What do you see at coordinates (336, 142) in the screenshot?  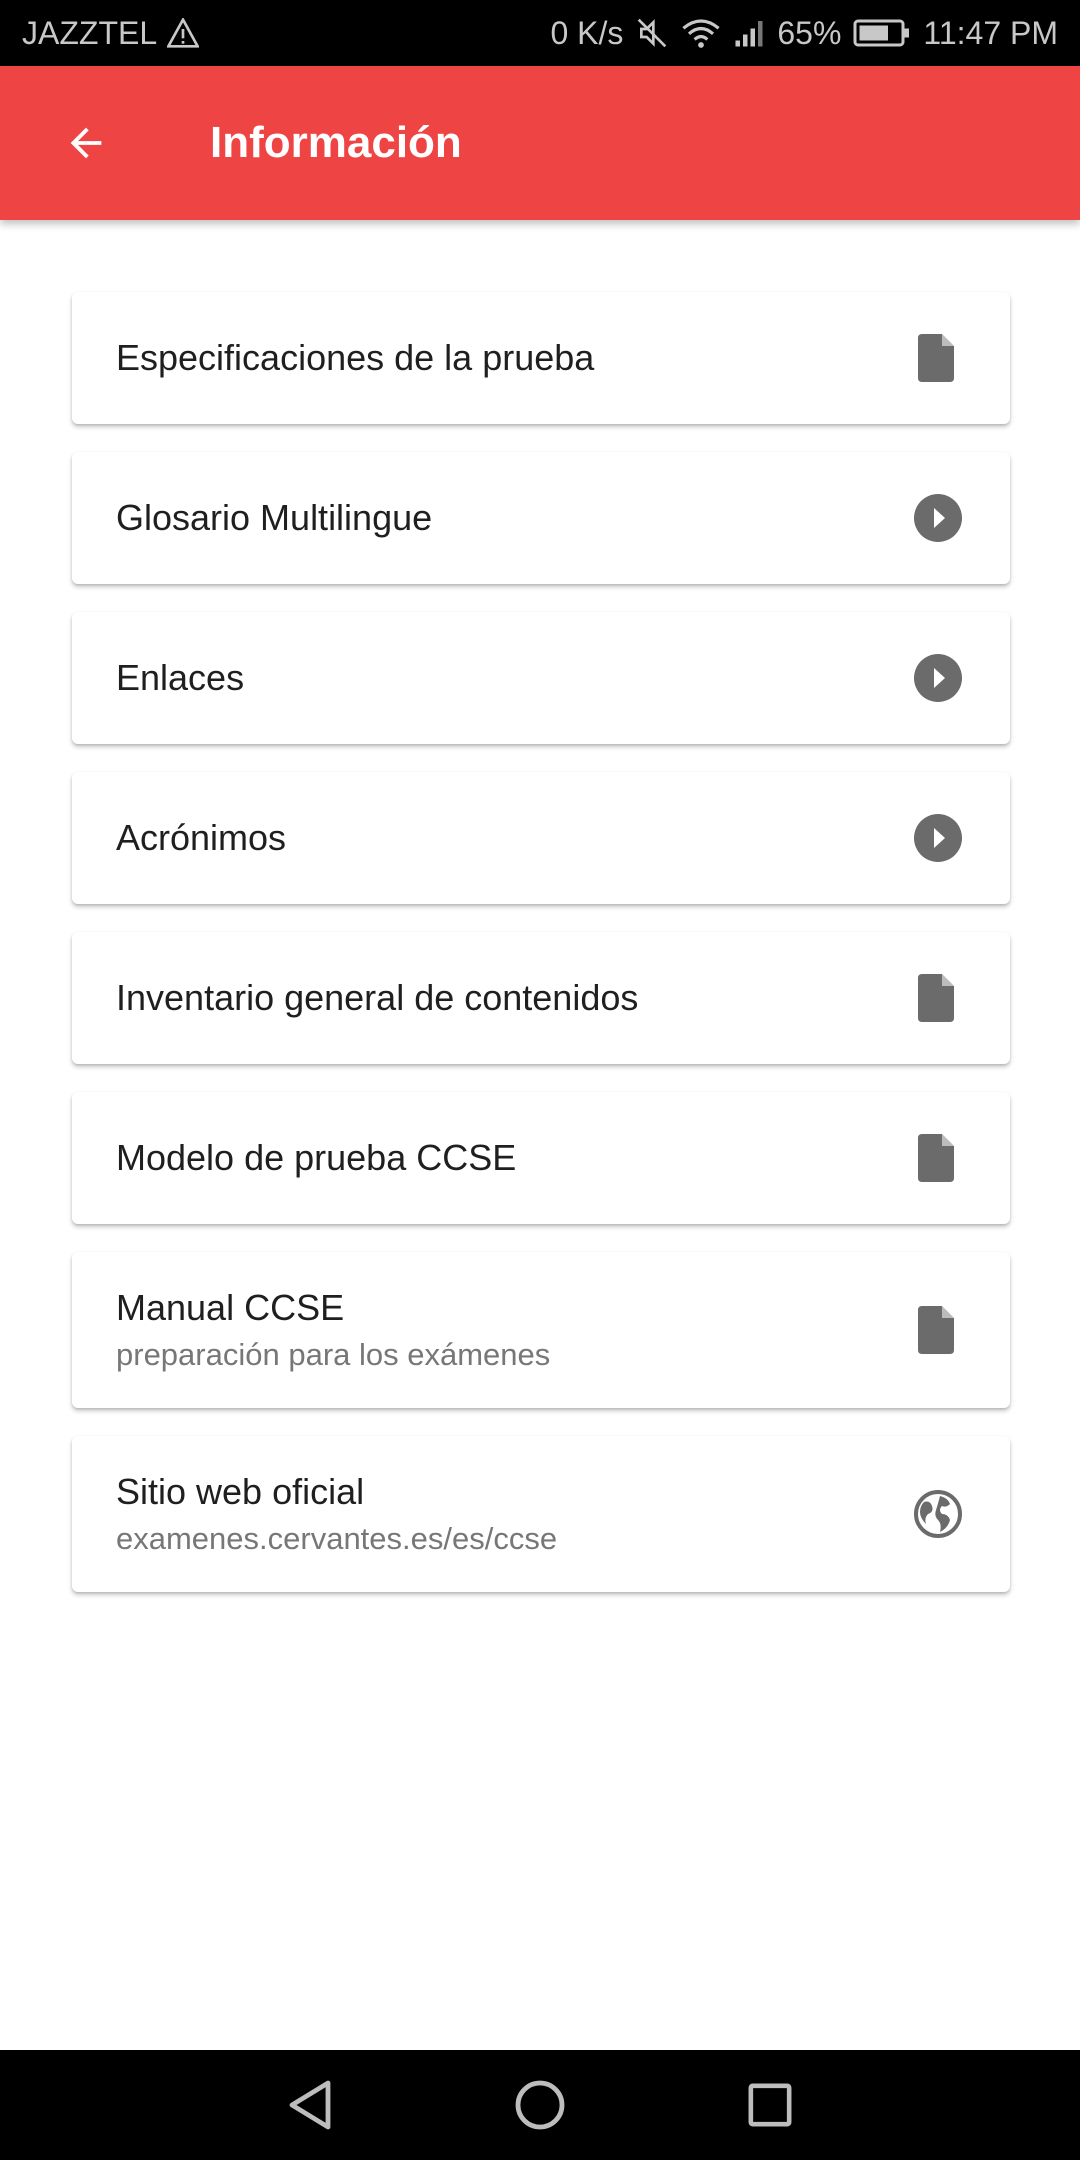 I see `page-title: Información` at bounding box center [336, 142].